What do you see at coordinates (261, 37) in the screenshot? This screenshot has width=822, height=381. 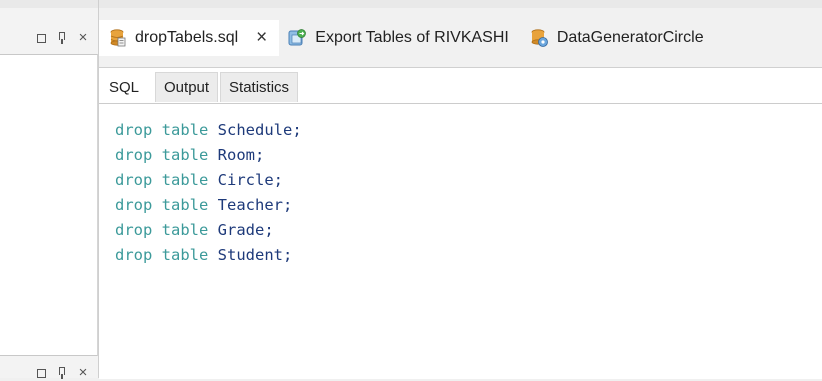 I see `close-tab-button: ×` at bounding box center [261, 37].